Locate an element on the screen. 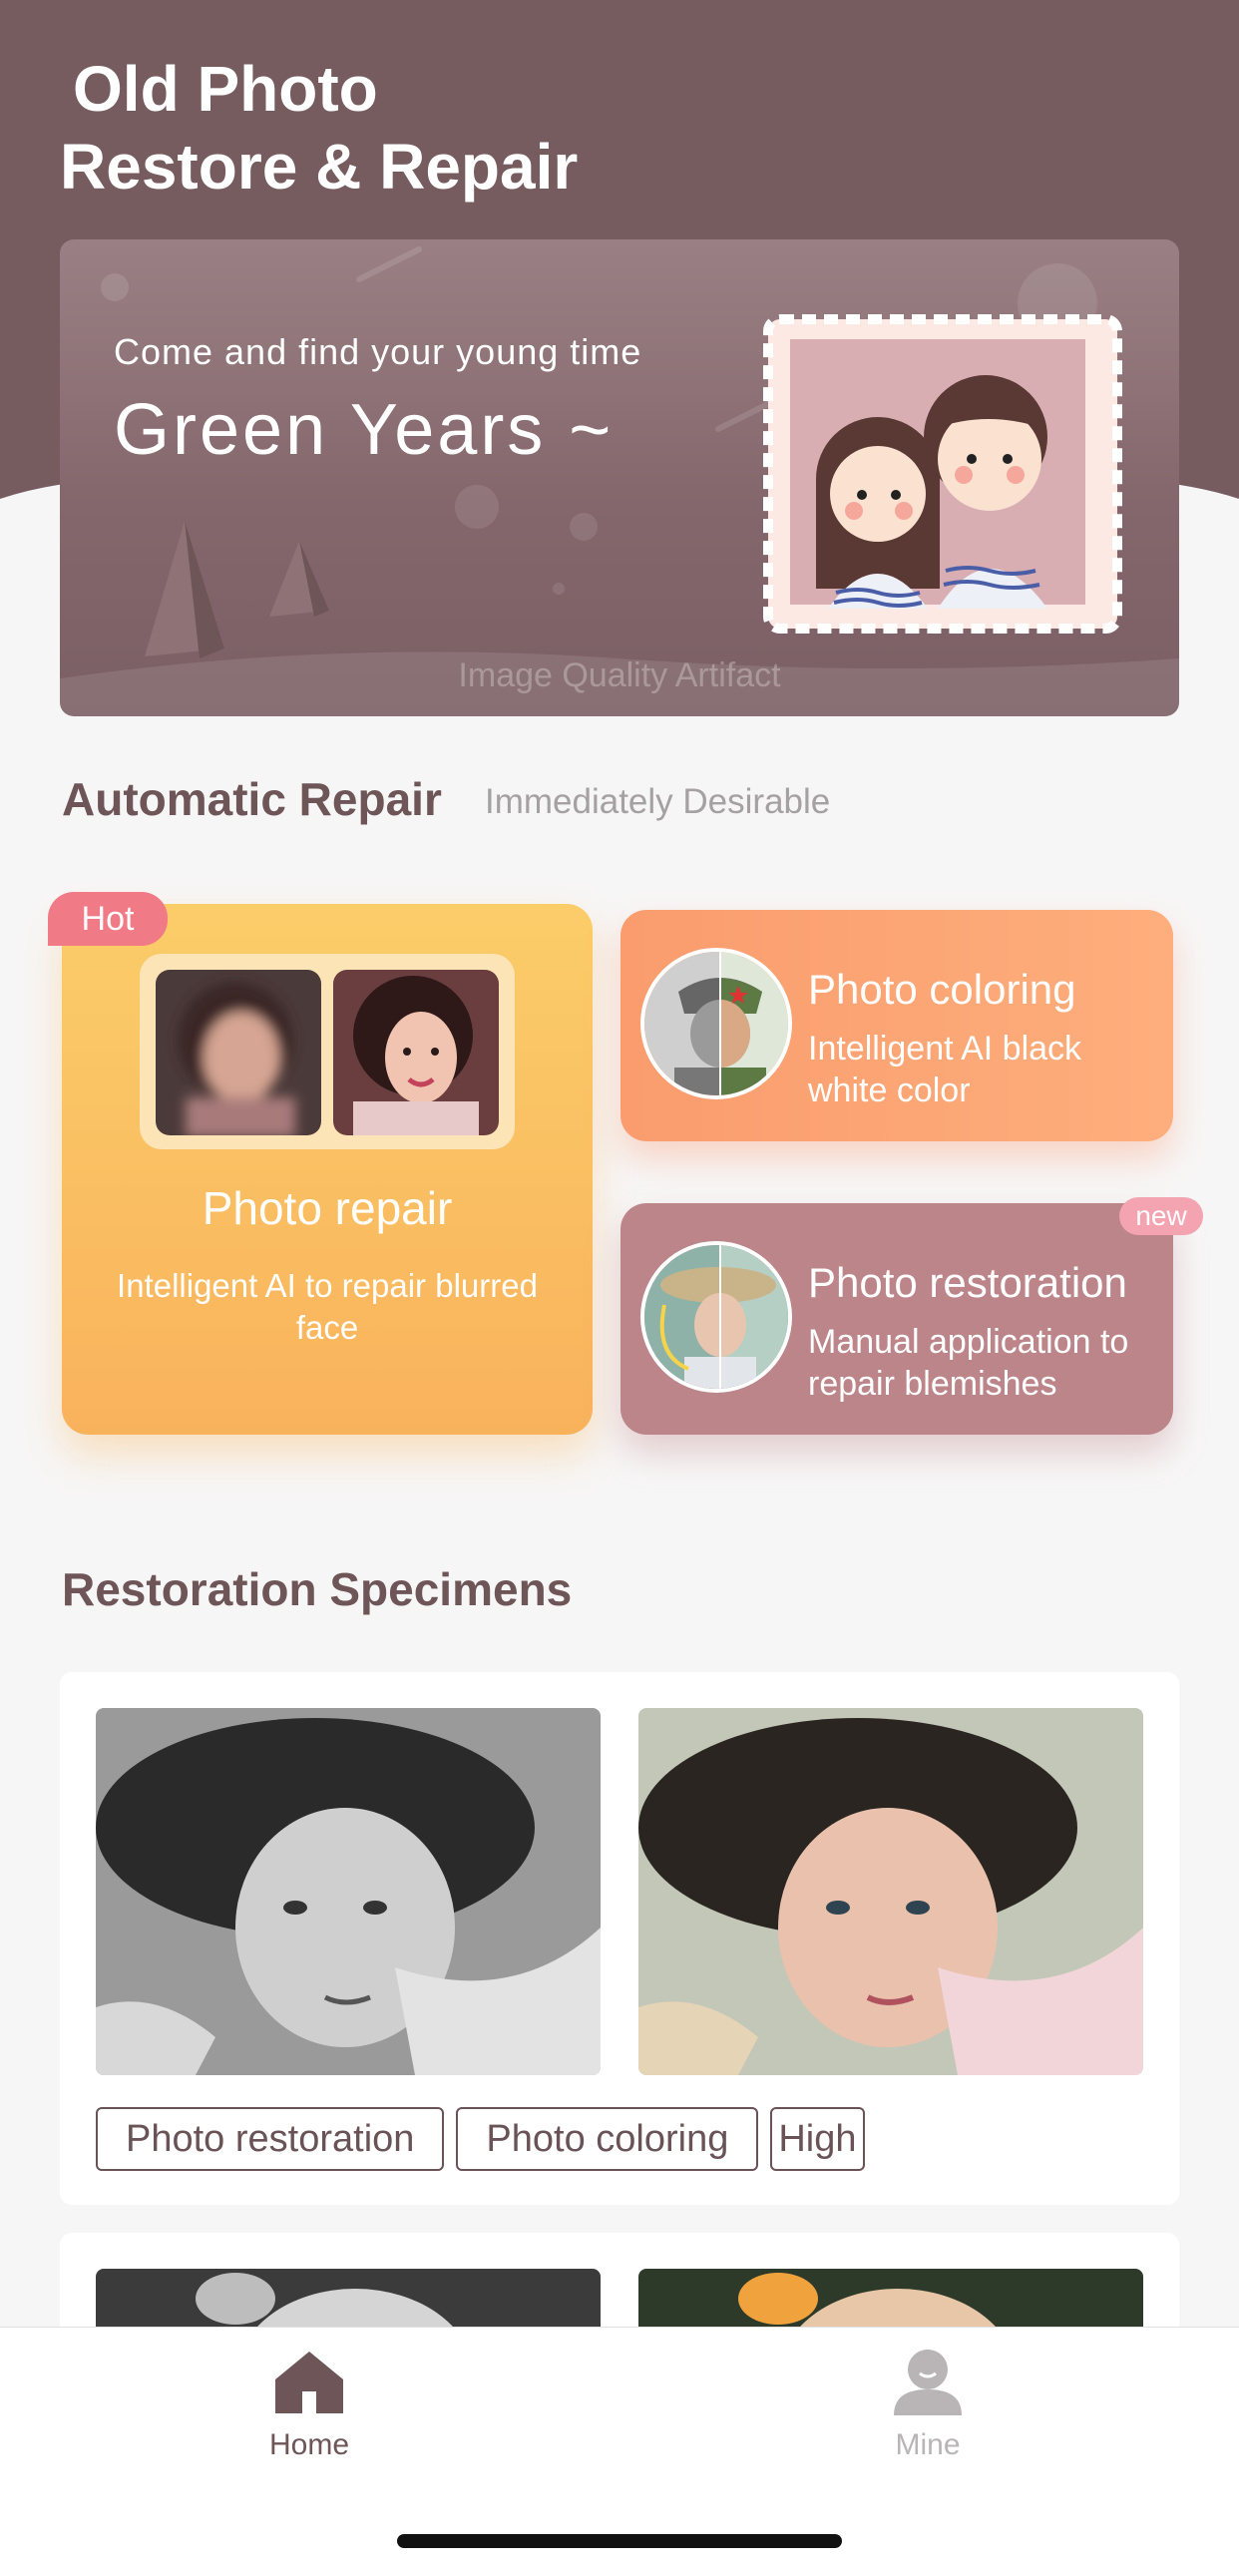  banner-subtitle: Come and find your young time is located at coordinates (378, 351).